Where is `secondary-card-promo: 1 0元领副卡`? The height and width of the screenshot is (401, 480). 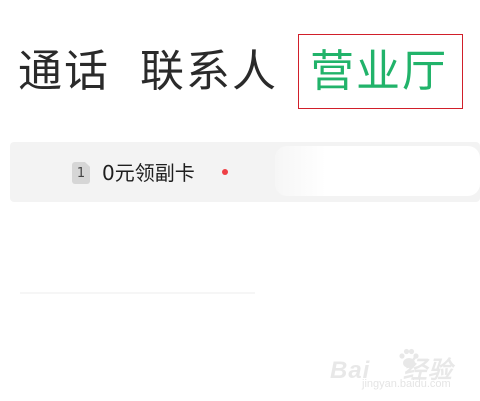 secondary-card-promo: 1 0元领副卡 is located at coordinates (245, 172).